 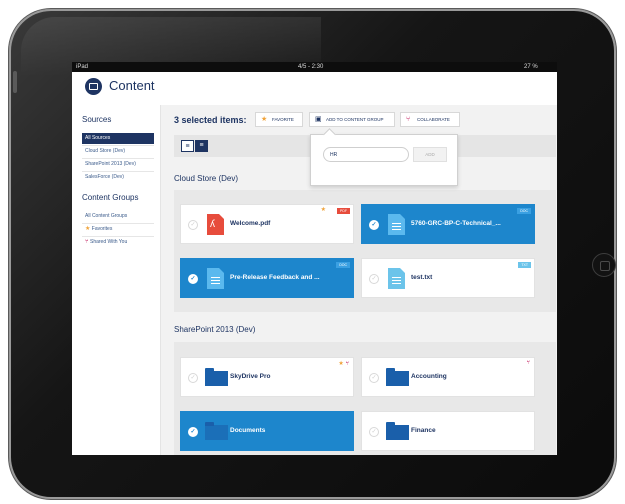 What do you see at coordinates (430, 154) in the screenshot?
I see `add-button: ADD` at bounding box center [430, 154].